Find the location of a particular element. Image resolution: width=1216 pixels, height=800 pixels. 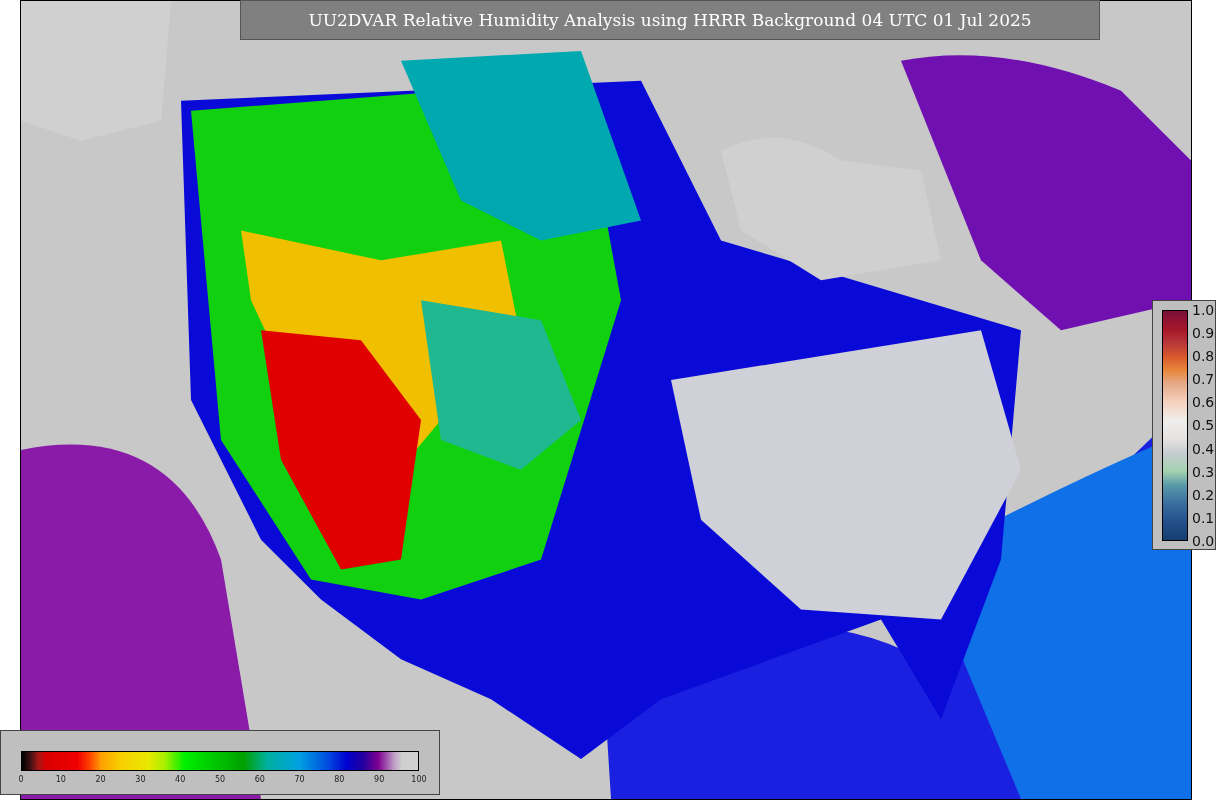

scale-label: 40 is located at coordinates (180, 779).